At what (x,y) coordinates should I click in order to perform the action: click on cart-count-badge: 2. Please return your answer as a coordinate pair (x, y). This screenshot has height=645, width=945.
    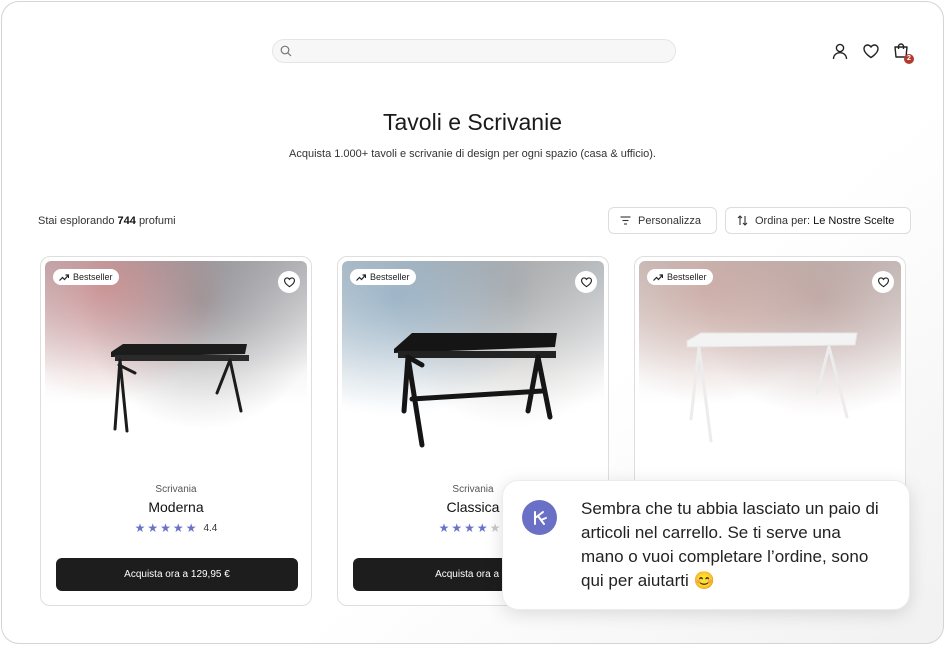
    Looking at the image, I should click on (909, 59).